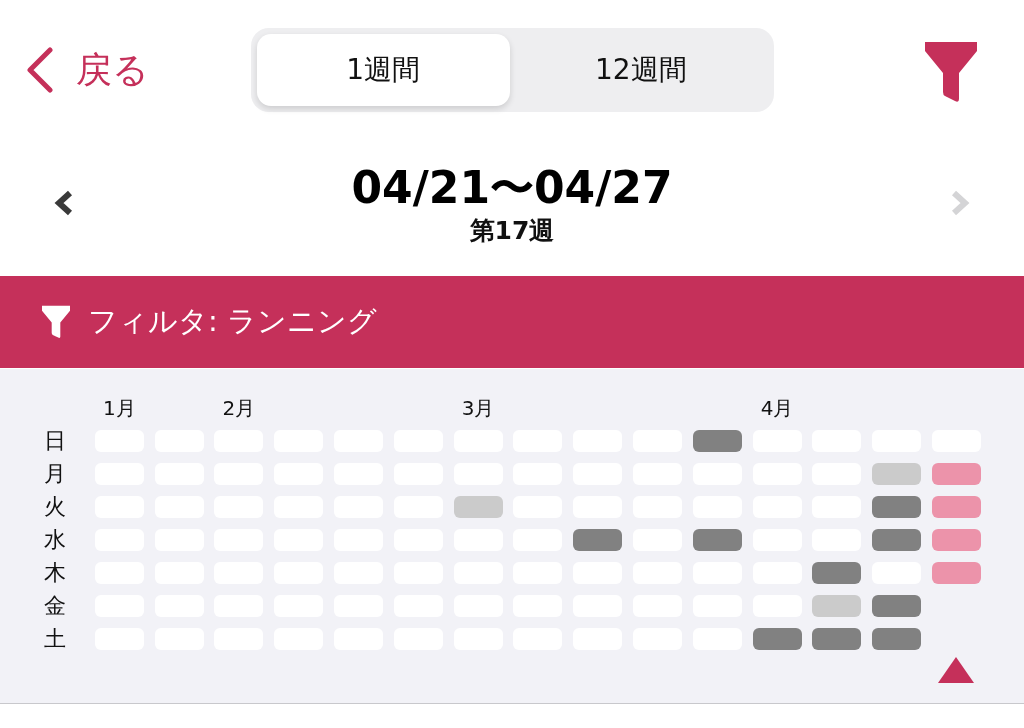 The image size is (1024, 728). I want to click on weekday-label: 日, so click(55, 441).